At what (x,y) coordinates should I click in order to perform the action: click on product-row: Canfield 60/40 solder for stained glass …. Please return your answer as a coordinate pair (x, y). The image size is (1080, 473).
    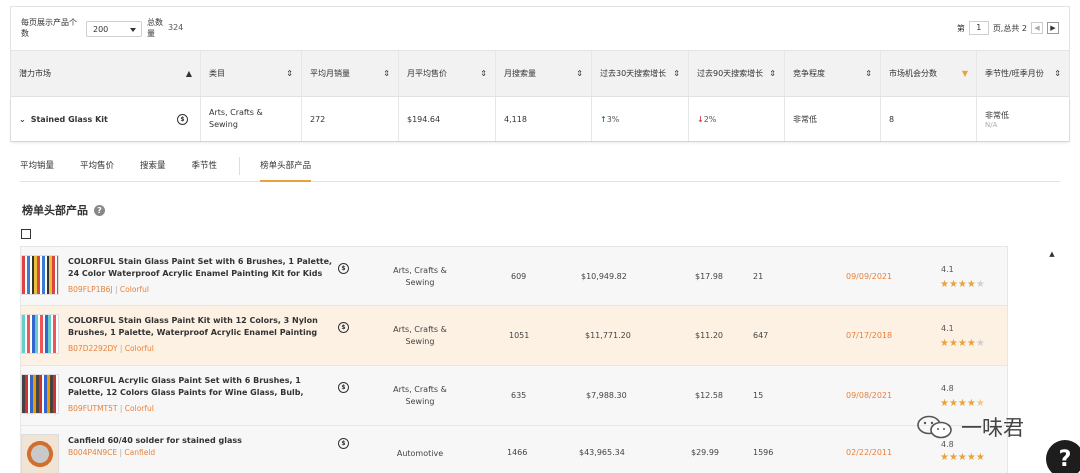
    Looking at the image, I should click on (514, 449).